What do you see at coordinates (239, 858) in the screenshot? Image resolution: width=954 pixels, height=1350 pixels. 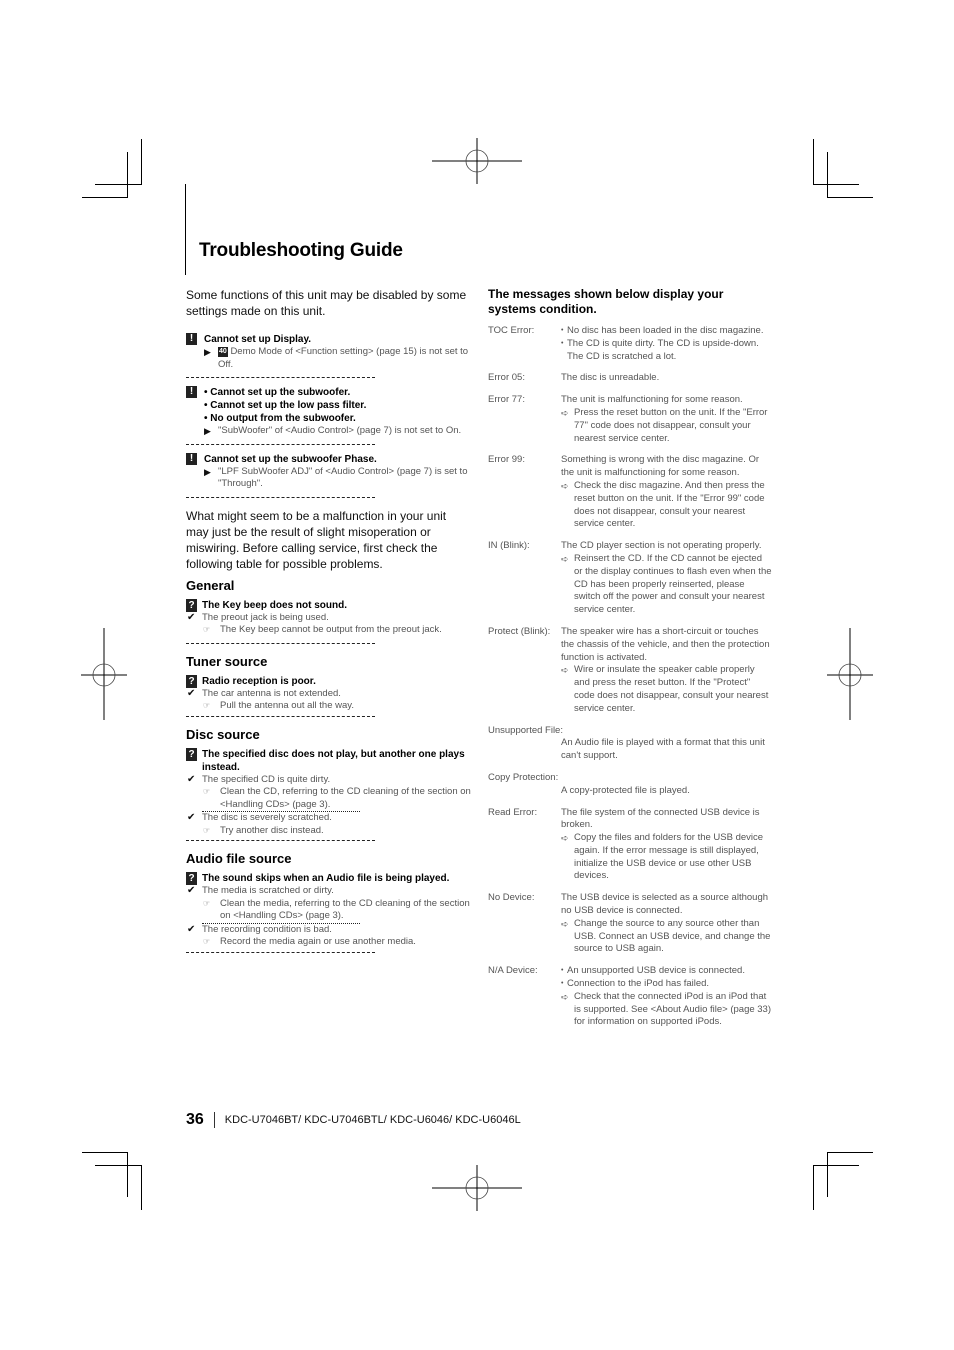 I see `section-heading-audio-file: Audio file source` at bounding box center [239, 858].